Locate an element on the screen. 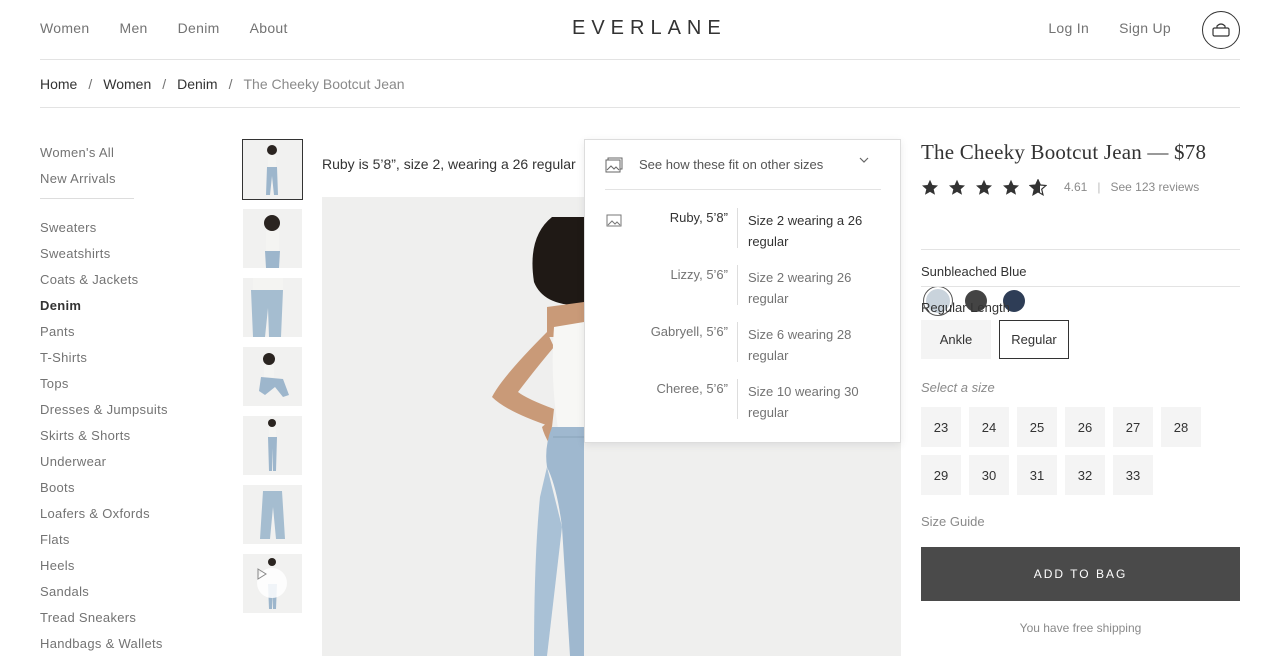 Image resolution: width=1280 pixels, height=656 pixels. size-option: 27 is located at coordinates (1133, 427).